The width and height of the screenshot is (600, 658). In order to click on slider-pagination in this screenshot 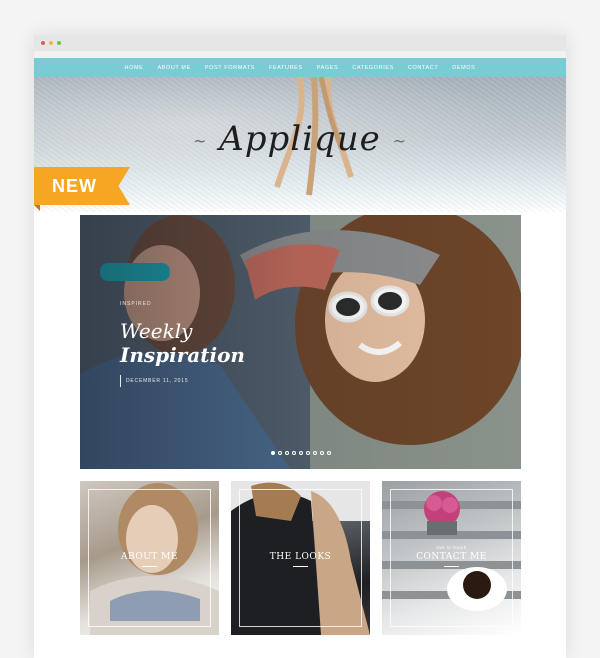, I will do `click(300, 453)`.